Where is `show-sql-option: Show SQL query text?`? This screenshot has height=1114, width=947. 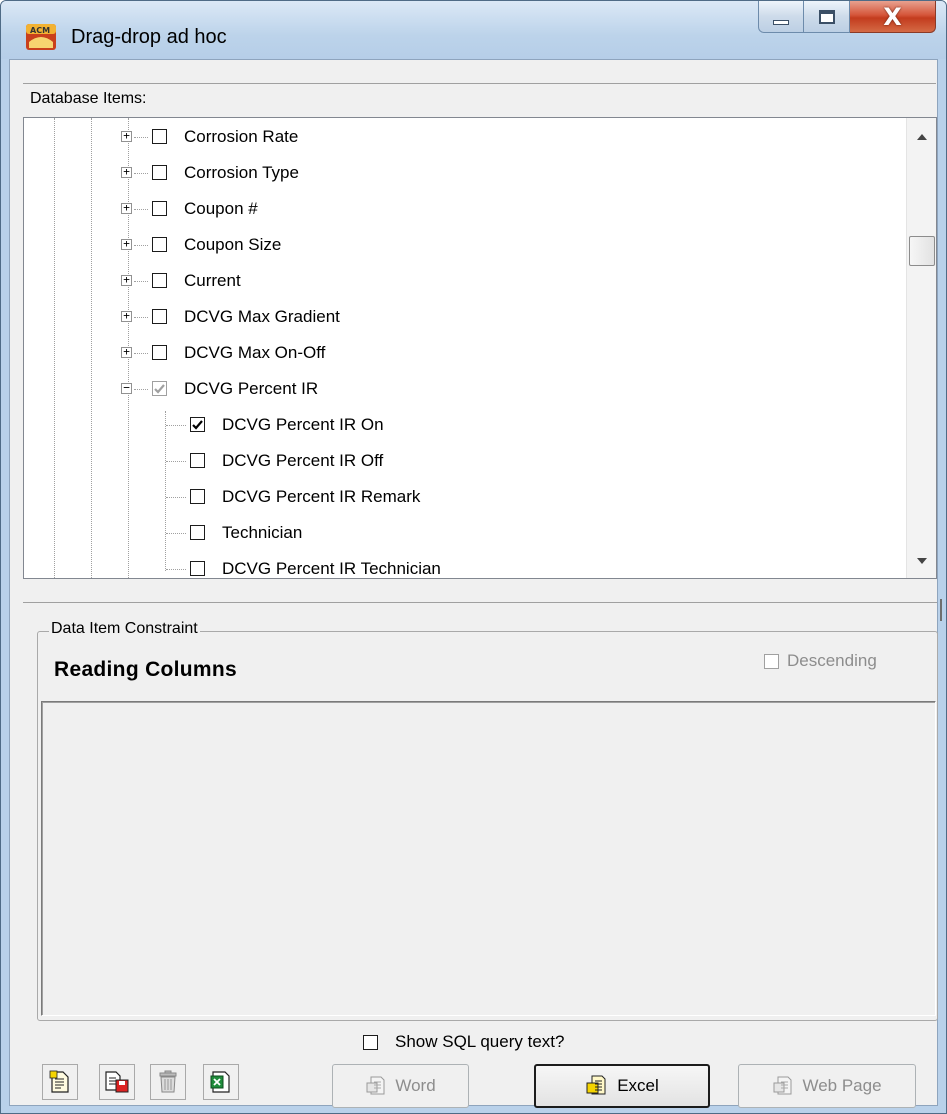
show-sql-option: Show SQL query text? is located at coordinates (463, 1042).